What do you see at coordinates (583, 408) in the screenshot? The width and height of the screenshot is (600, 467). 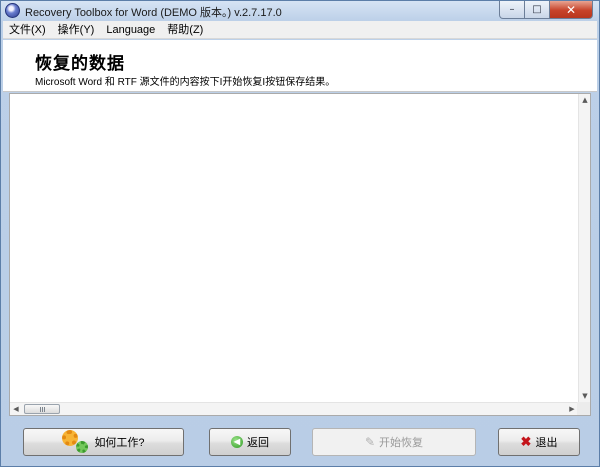 I see `scrollbar-corner` at bounding box center [583, 408].